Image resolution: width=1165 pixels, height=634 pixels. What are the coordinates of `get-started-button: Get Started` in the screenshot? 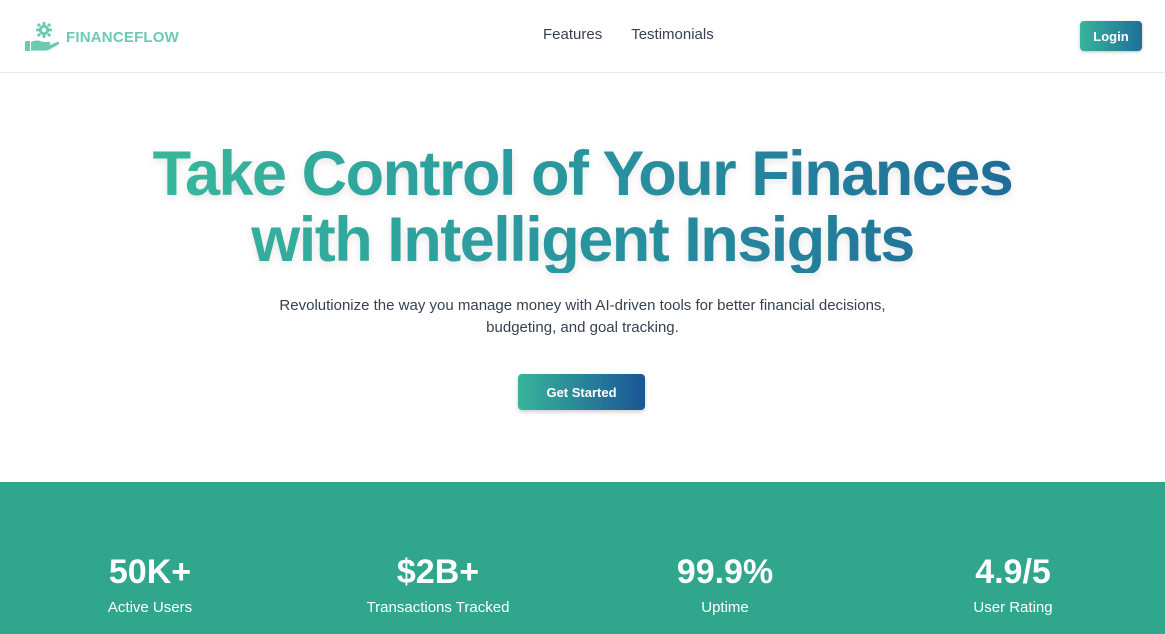 It's located at (581, 392).